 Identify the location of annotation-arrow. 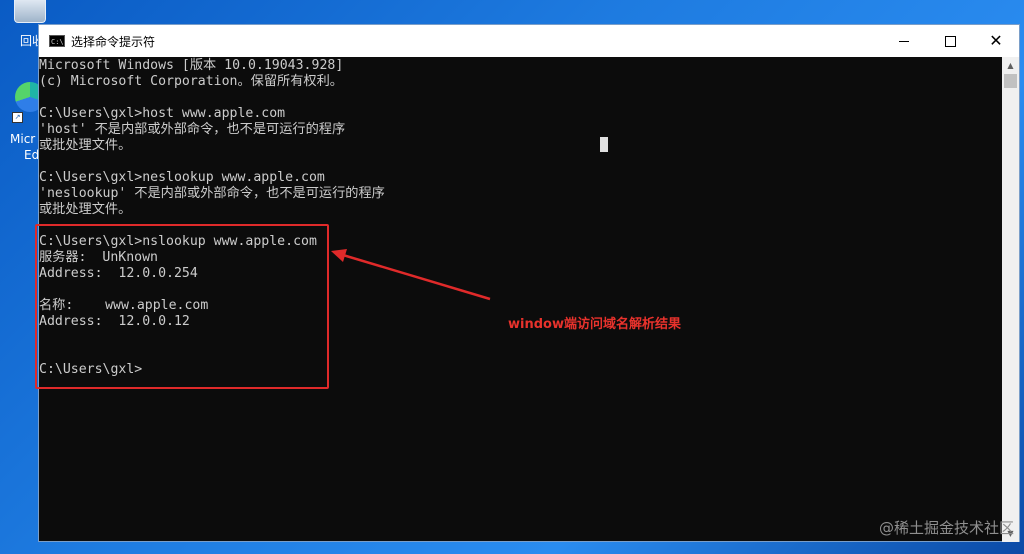
(411, 275).